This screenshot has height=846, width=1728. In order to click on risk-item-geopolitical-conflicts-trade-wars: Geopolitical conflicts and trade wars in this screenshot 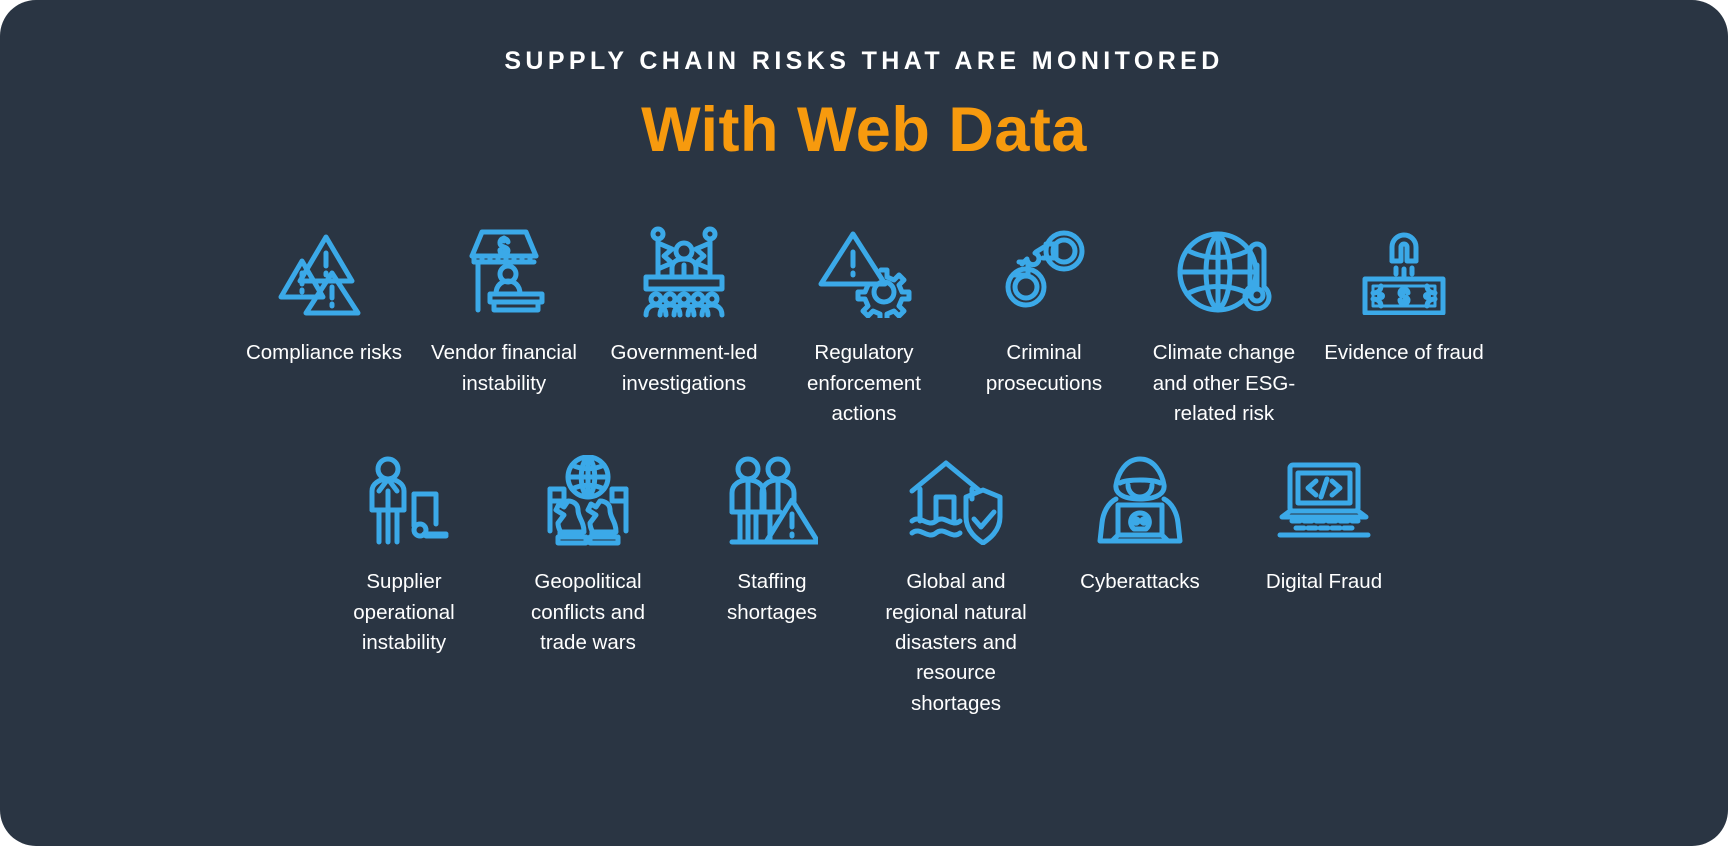, I will do `click(588, 555)`.